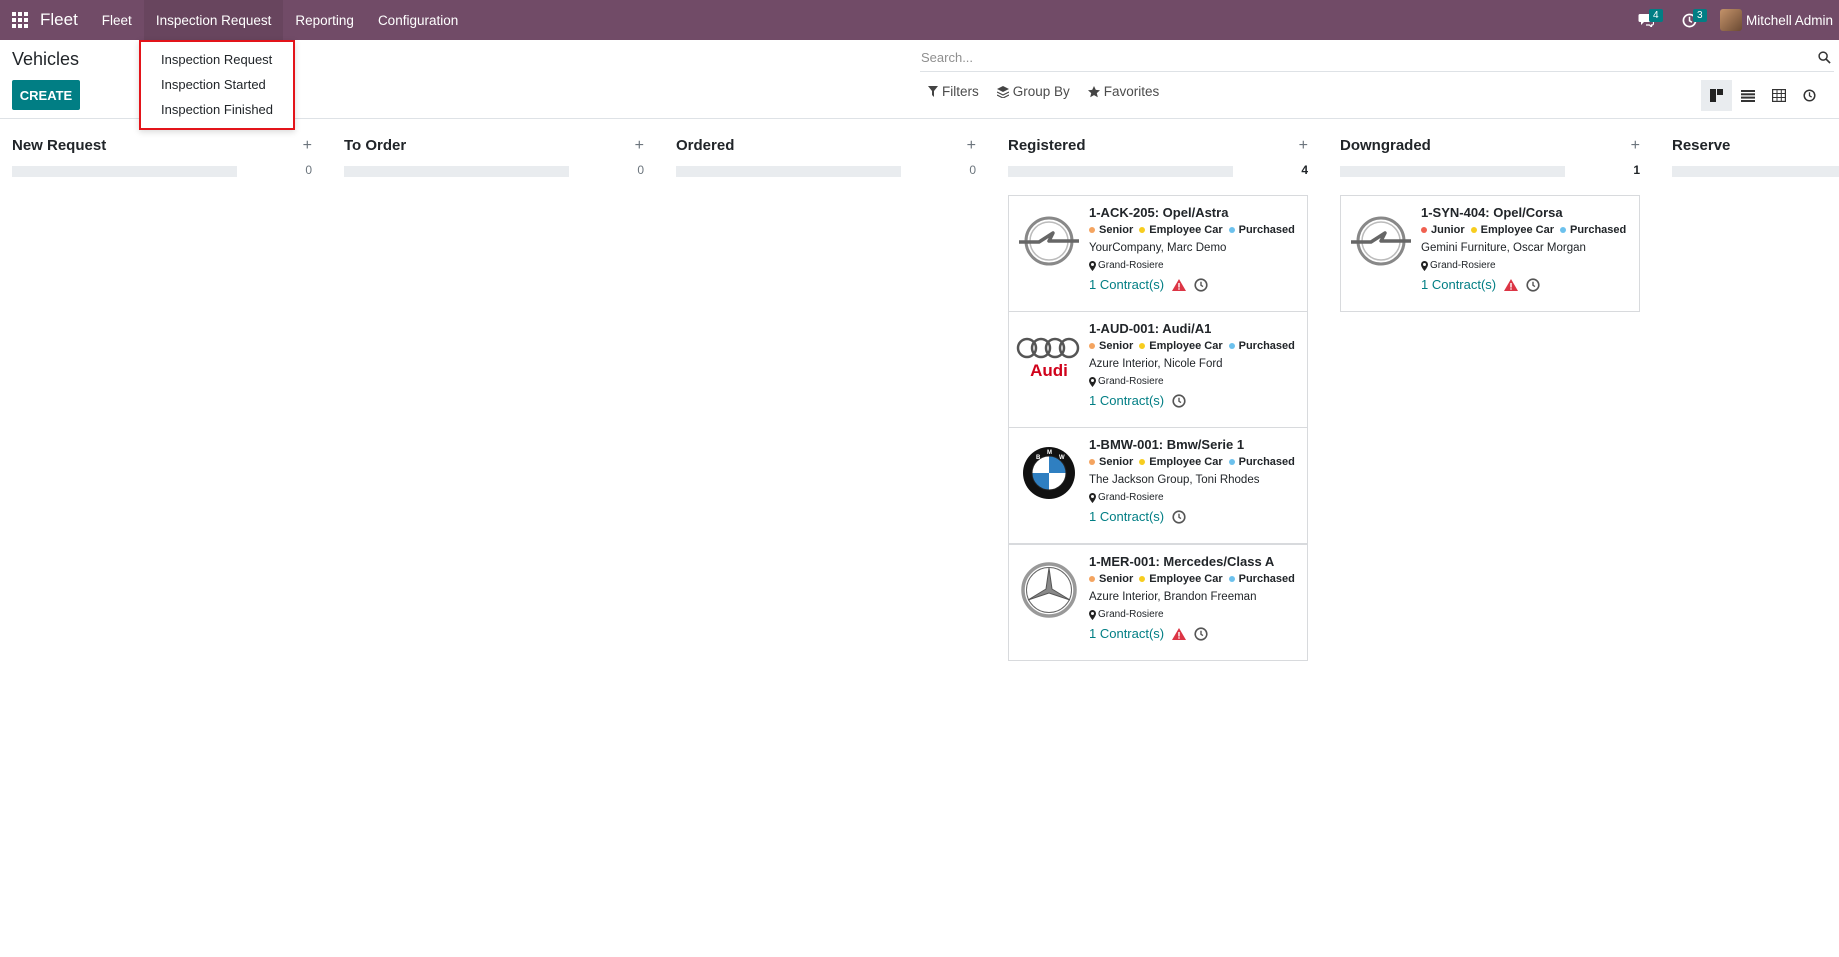 The height and width of the screenshot is (957, 1839). I want to click on svg-text: Audi, so click(1049, 370).